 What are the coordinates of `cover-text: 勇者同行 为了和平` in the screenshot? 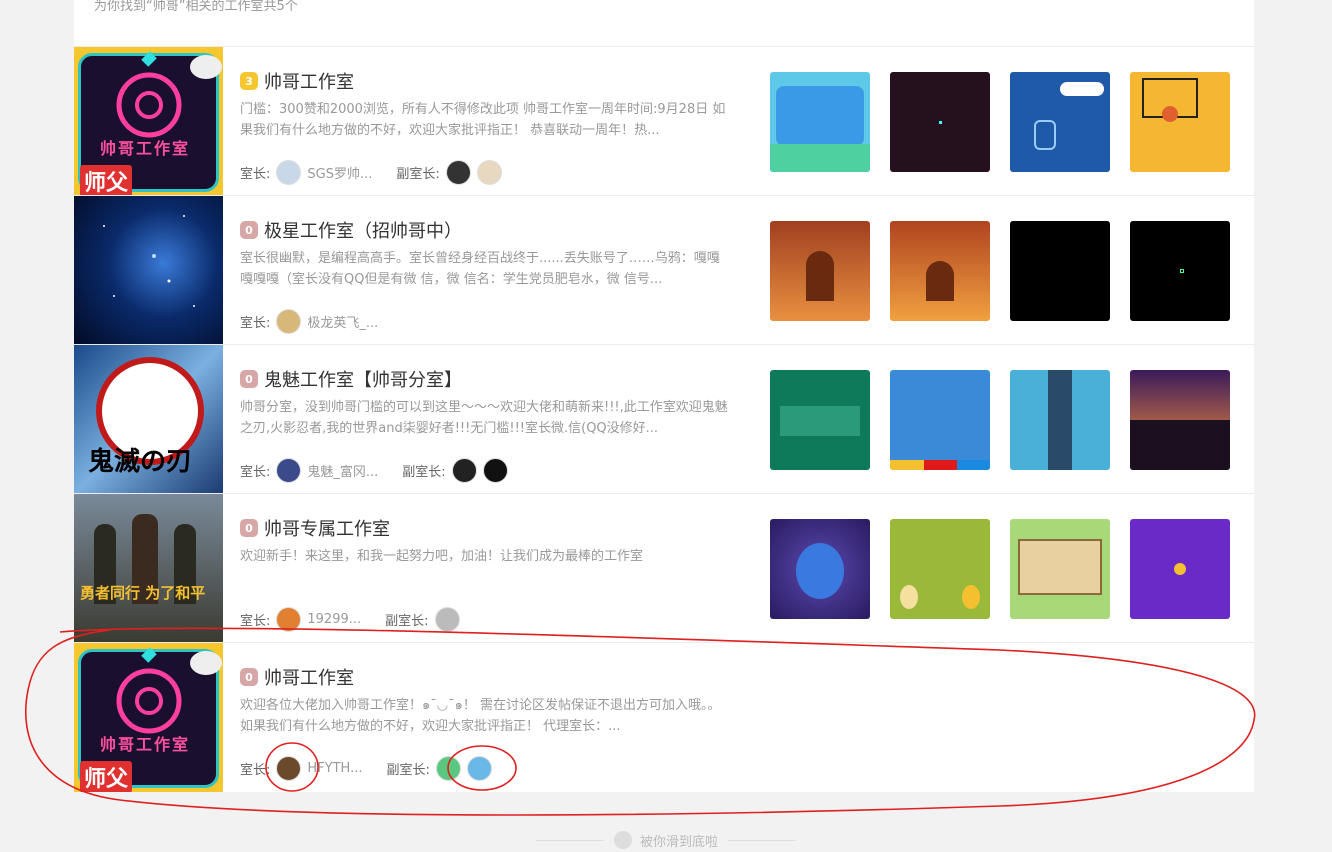 It's located at (143, 593).